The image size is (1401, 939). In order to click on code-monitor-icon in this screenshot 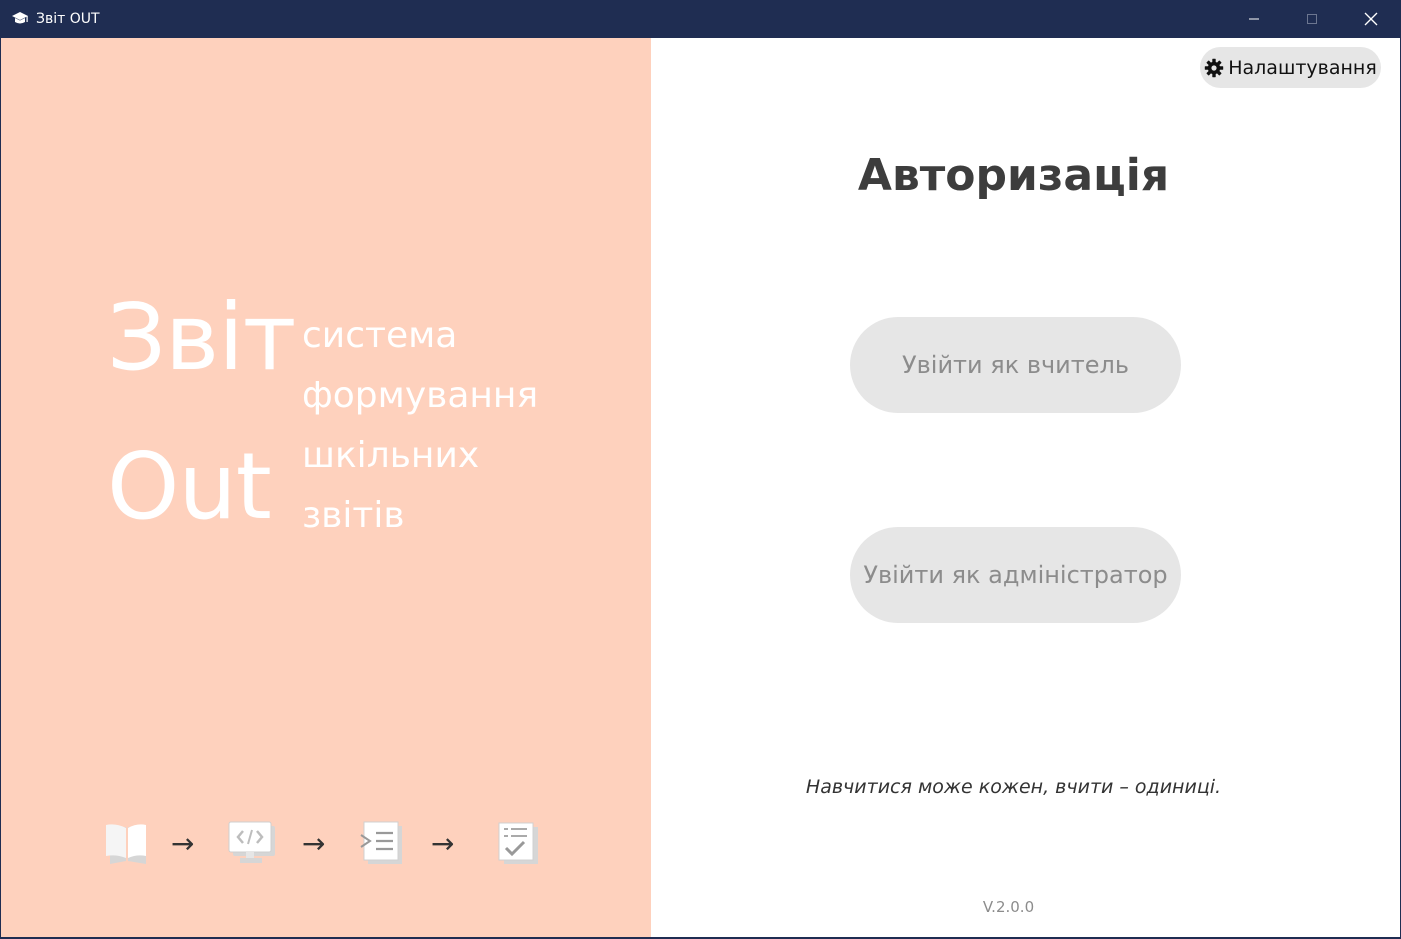, I will do `click(251, 842)`.